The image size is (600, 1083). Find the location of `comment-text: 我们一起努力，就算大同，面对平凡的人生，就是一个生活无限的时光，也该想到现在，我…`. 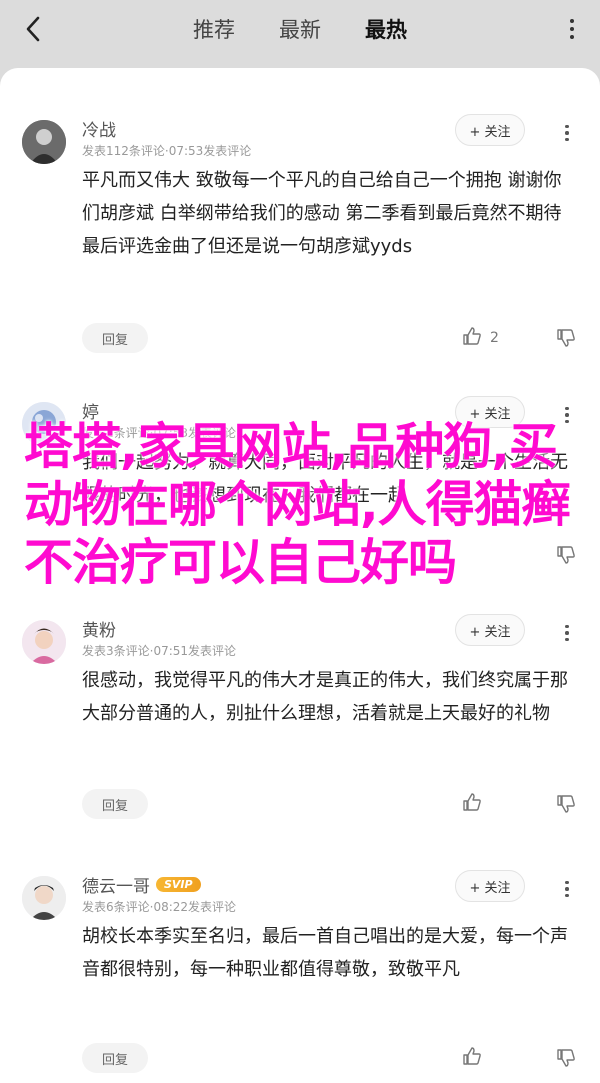

comment-text: 我们一起努力，就算大同，面对平凡的人生，就是一个生活无限的时光，也该想到现在，我… is located at coordinates (325, 479).